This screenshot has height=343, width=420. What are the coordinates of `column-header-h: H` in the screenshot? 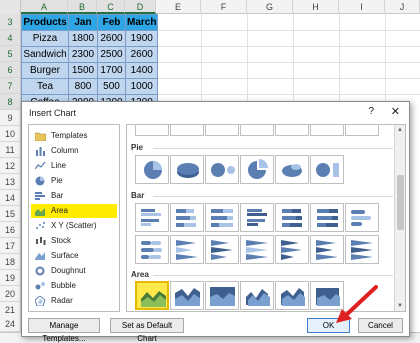 It's located at (316, 7).